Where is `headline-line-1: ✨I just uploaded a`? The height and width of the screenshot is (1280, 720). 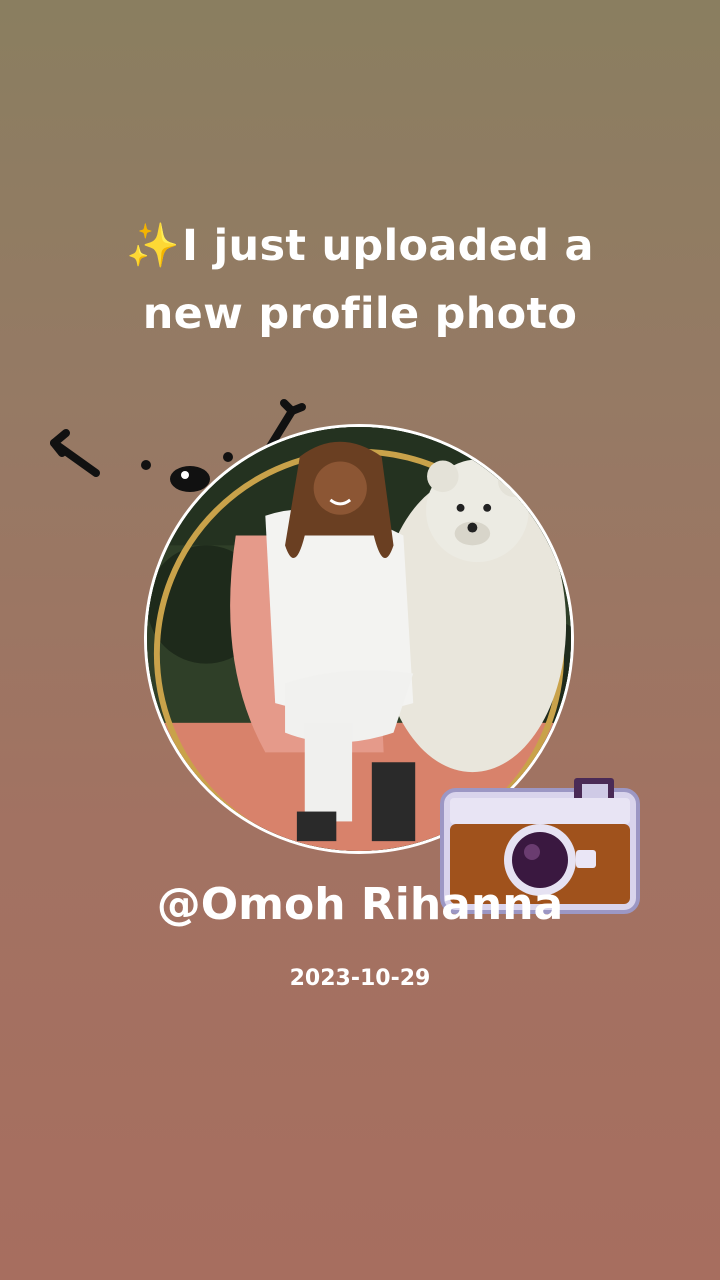 headline-line-1: ✨I just uploaded a is located at coordinates (360, 246).